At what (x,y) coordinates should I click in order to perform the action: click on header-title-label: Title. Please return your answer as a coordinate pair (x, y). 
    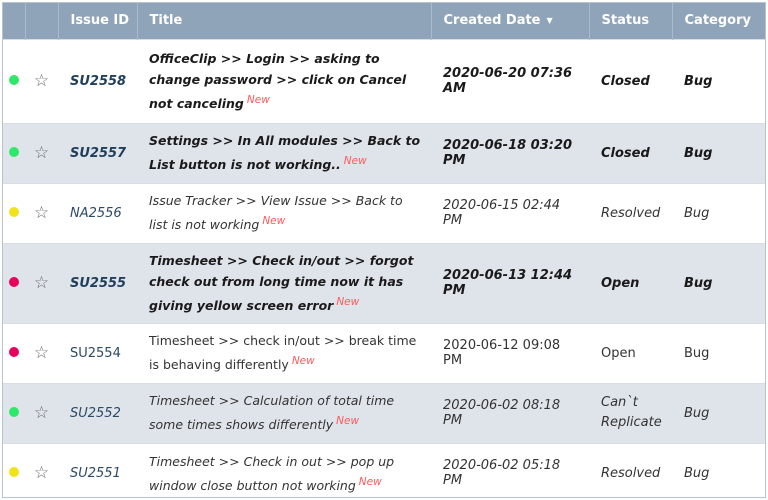
    Looking at the image, I should click on (166, 21).